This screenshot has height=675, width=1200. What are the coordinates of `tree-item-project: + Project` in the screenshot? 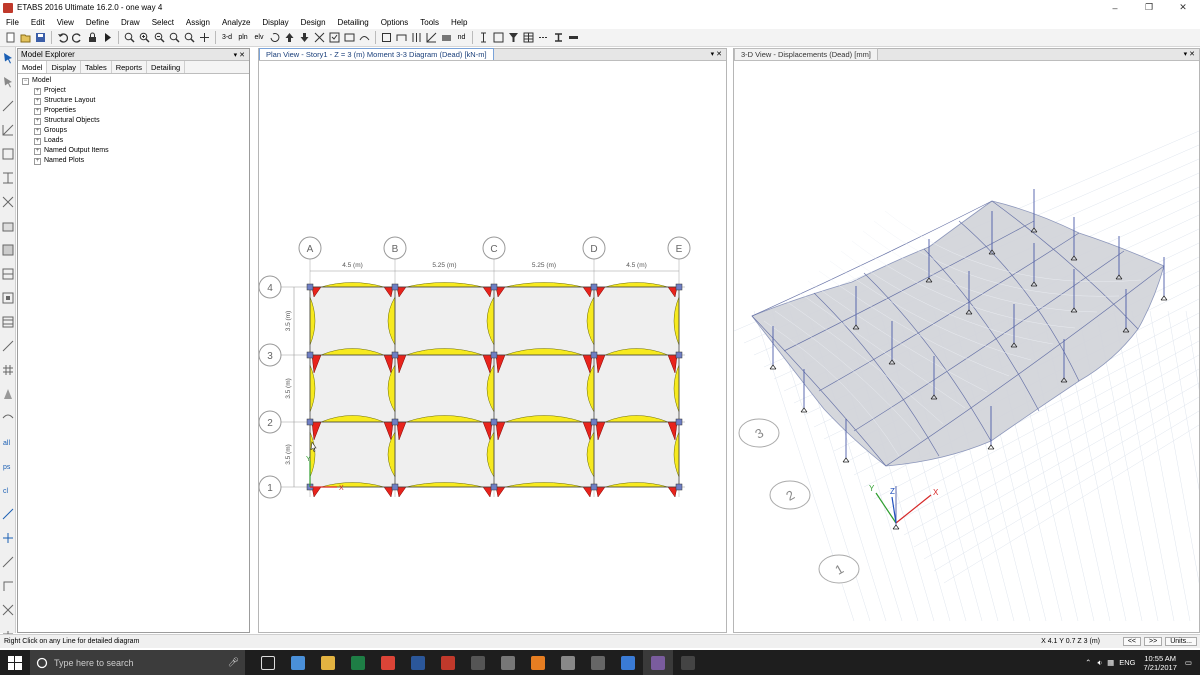 It's located at (133, 91).